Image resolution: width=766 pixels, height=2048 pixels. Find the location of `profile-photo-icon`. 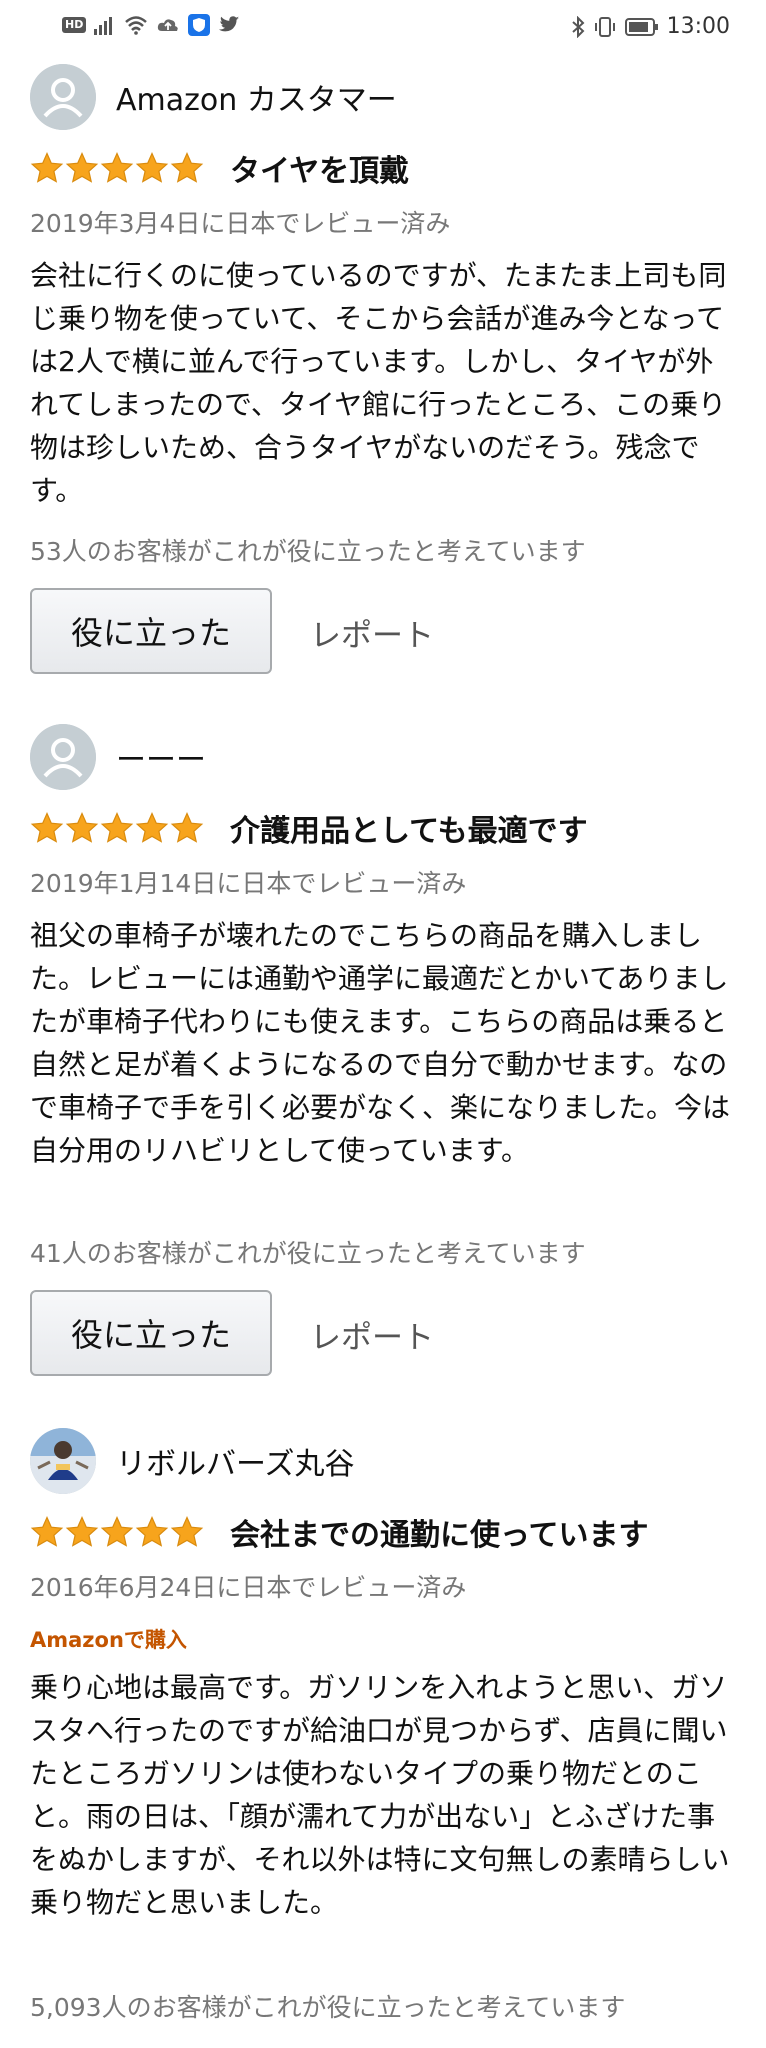

profile-photo-icon is located at coordinates (63, 1461).